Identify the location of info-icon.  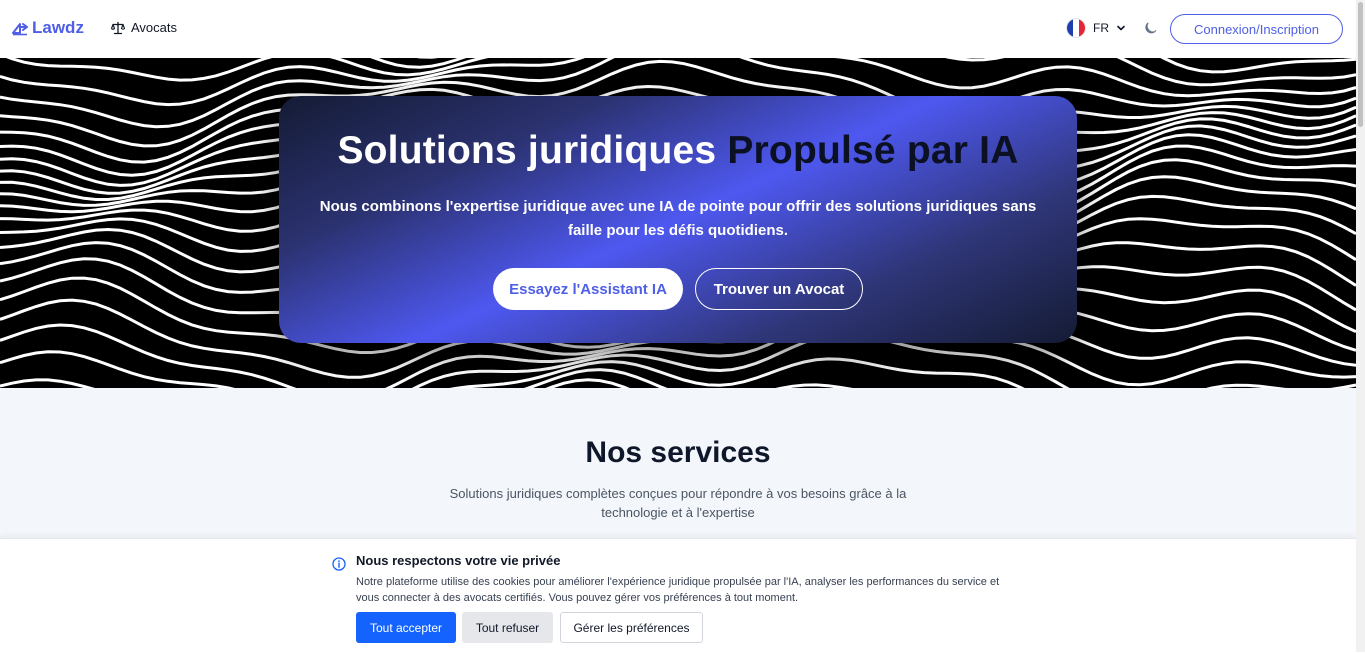
(339, 564).